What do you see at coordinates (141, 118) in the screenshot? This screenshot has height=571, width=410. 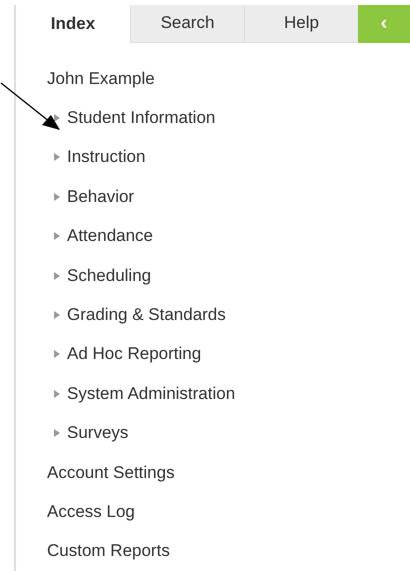 I see `menu-item: Student Information` at bounding box center [141, 118].